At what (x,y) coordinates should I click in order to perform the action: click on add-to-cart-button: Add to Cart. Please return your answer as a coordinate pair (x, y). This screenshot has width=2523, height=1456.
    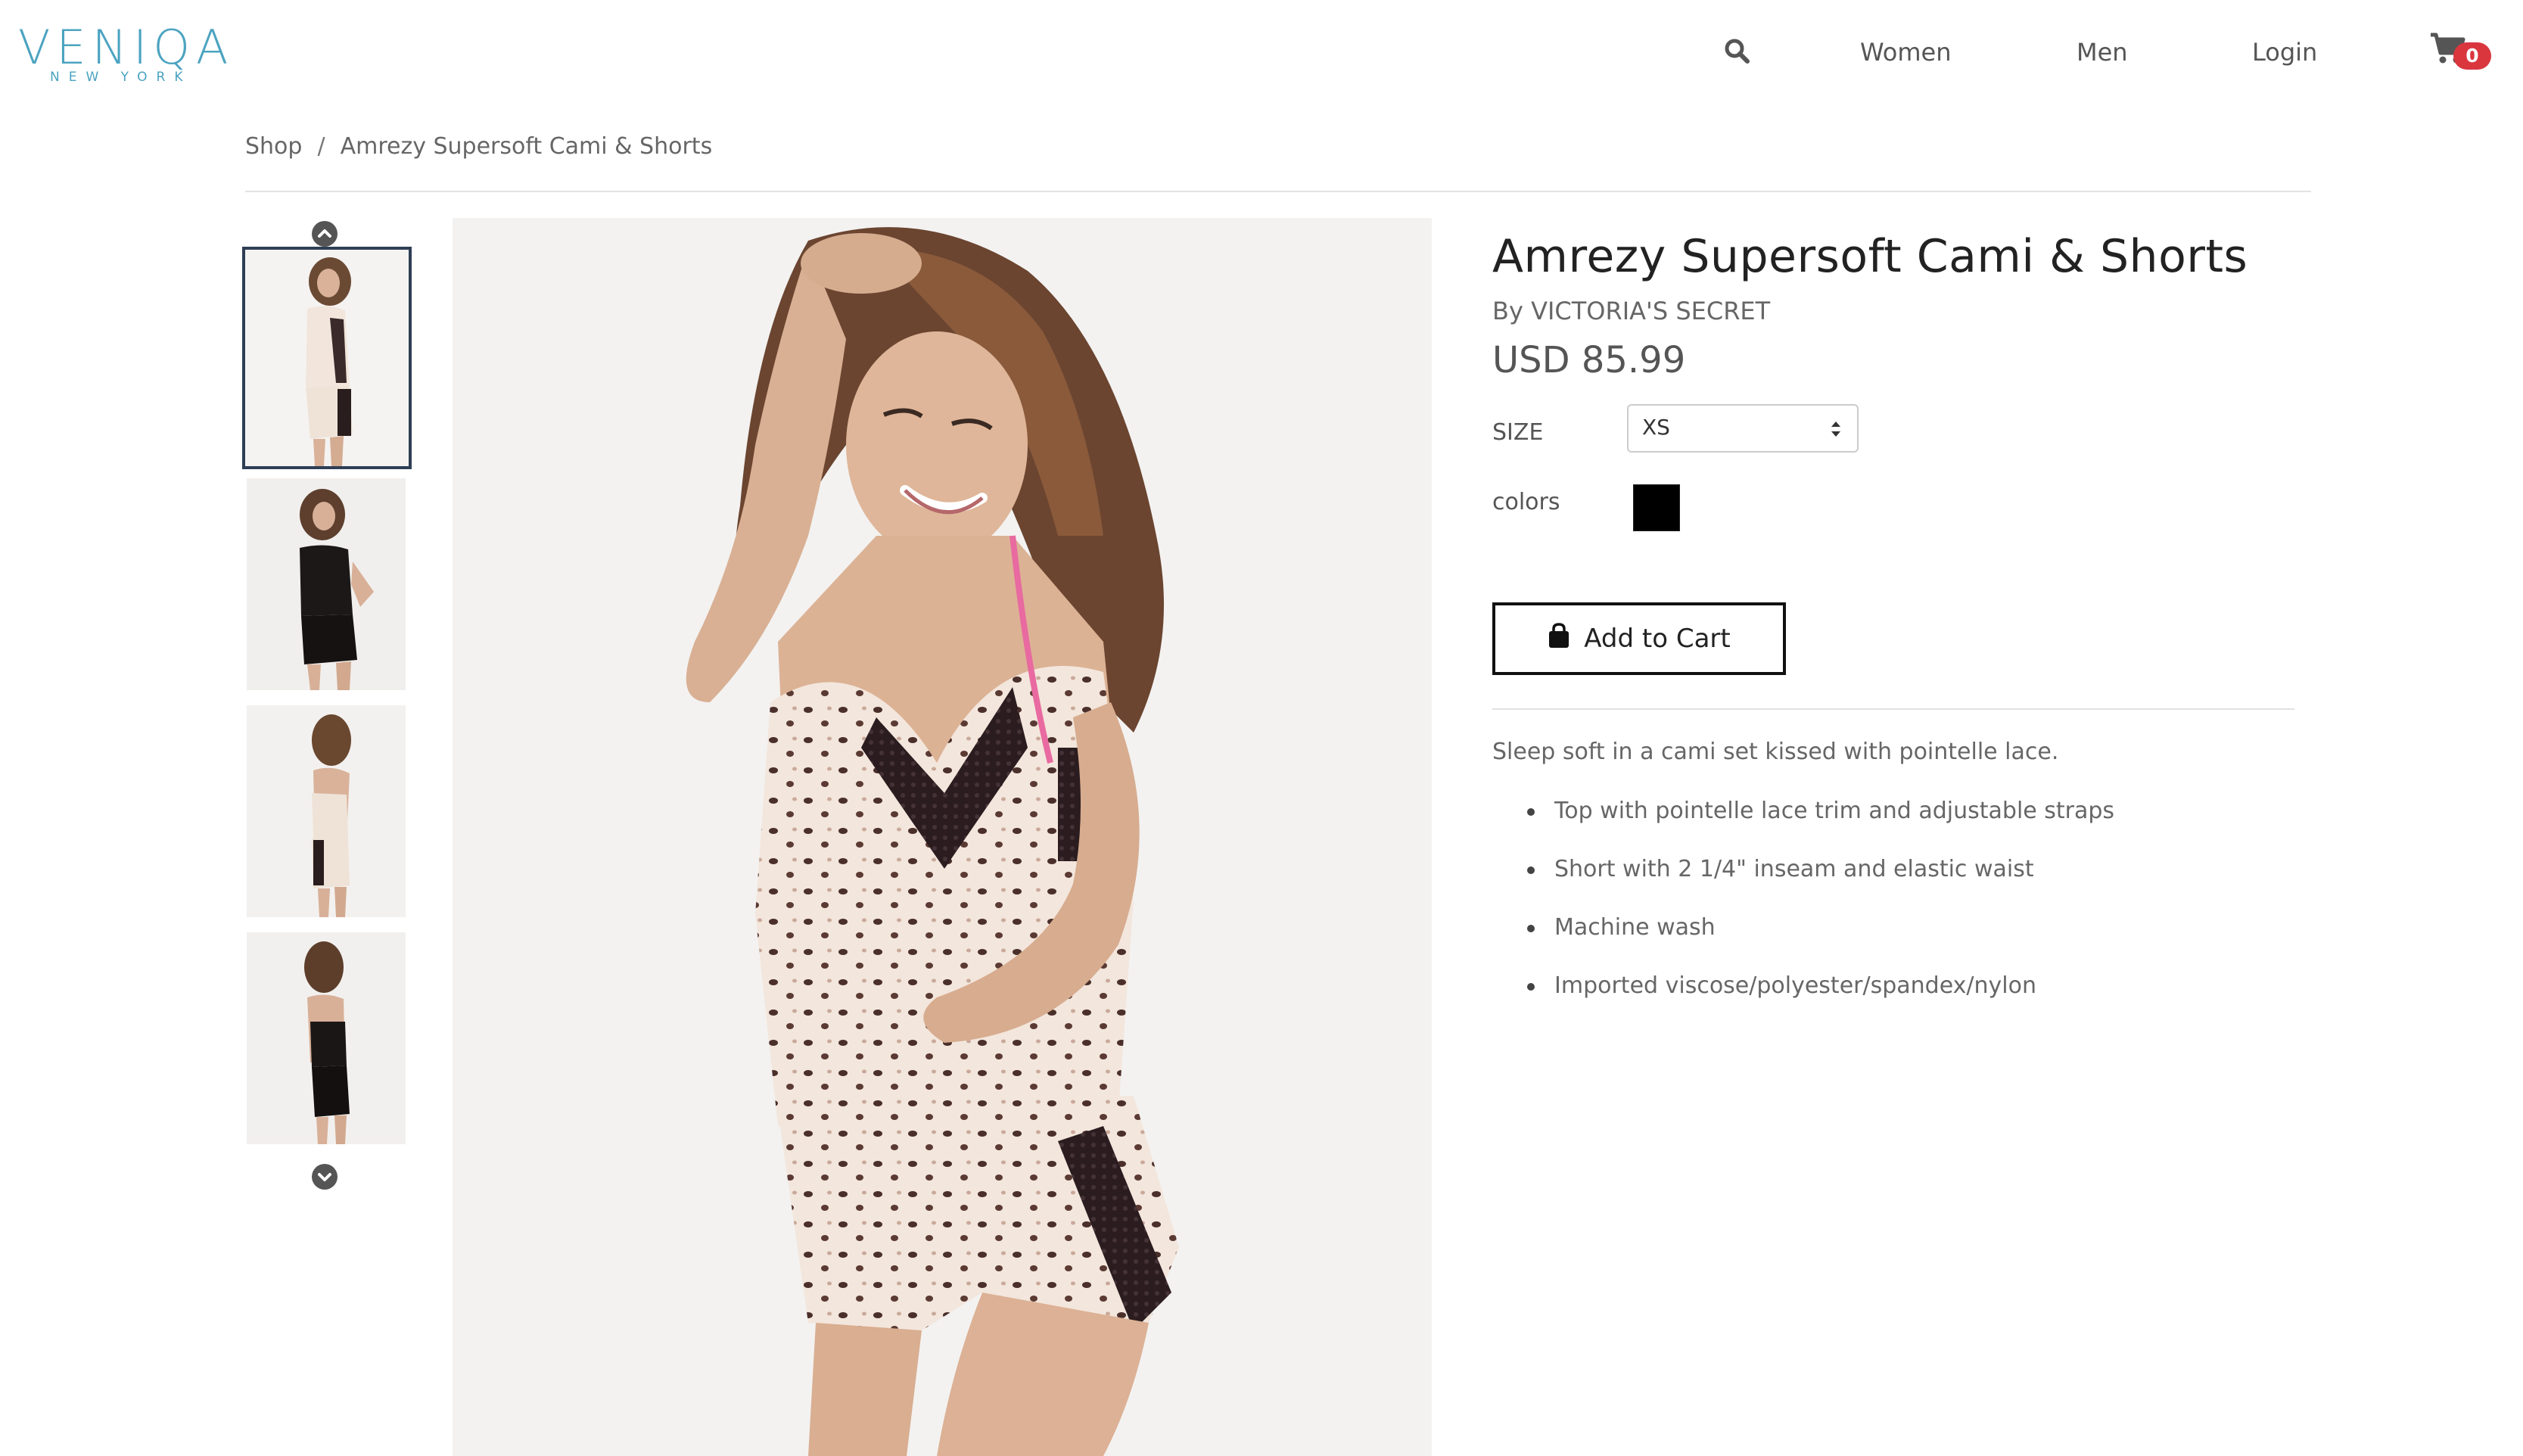
    Looking at the image, I should click on (1639, 639).